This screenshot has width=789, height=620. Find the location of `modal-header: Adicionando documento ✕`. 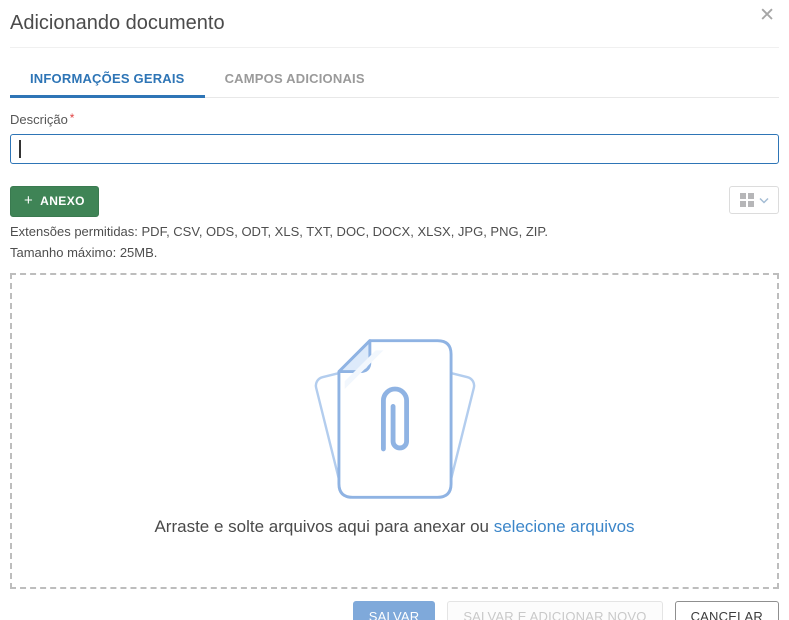

modal-header: Adicionando documento ✕ is located at coordinates (394, 24).